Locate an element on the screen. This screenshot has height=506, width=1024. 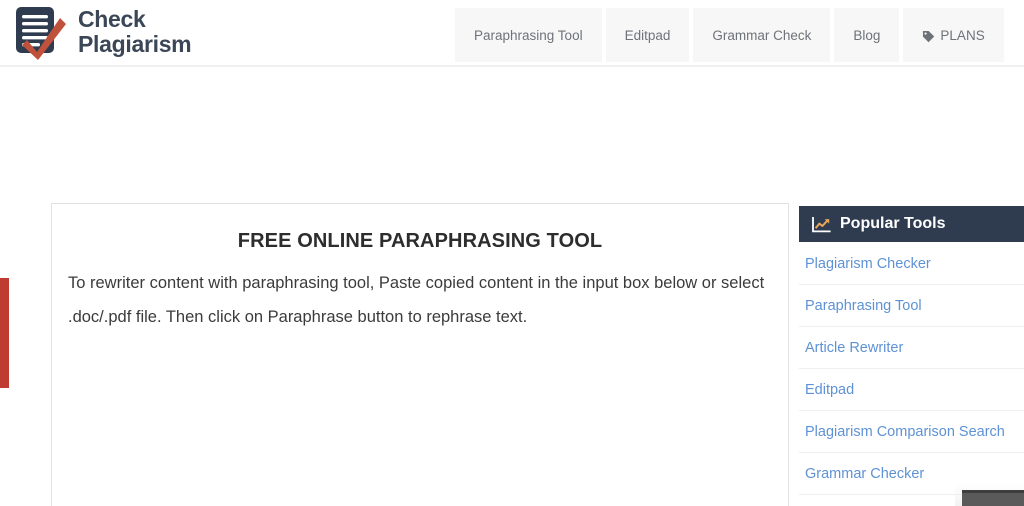
list-item: Grammar Checker is located at coordinates (911, 474).